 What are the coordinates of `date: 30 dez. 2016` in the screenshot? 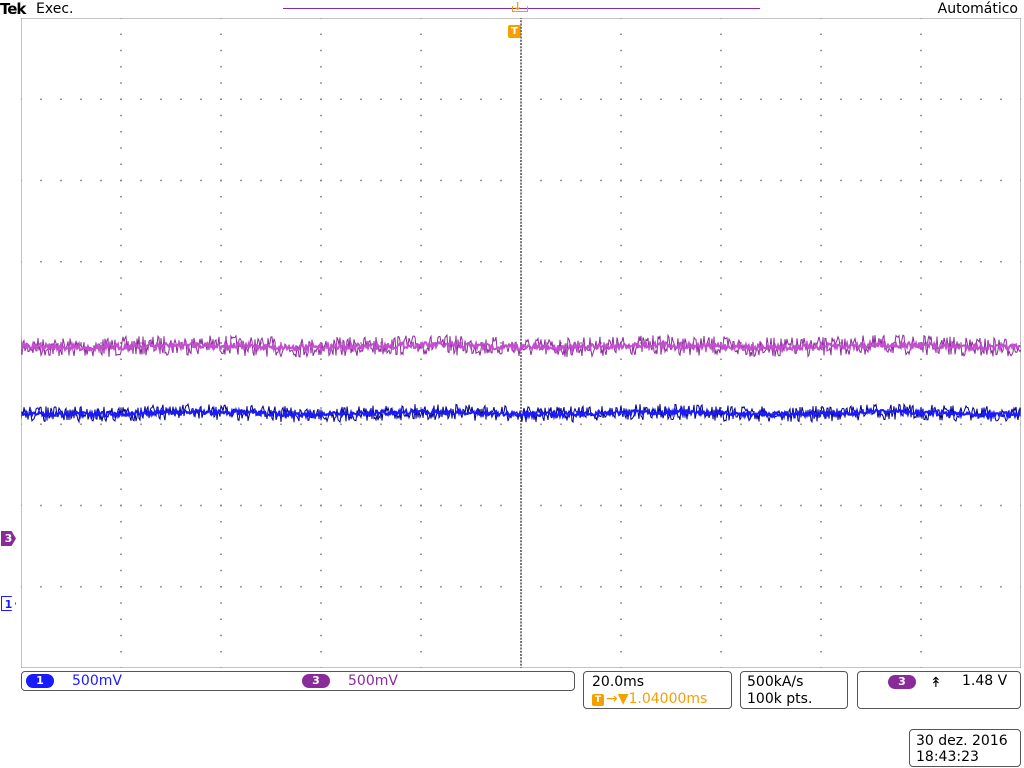 It's located at (962, 741).